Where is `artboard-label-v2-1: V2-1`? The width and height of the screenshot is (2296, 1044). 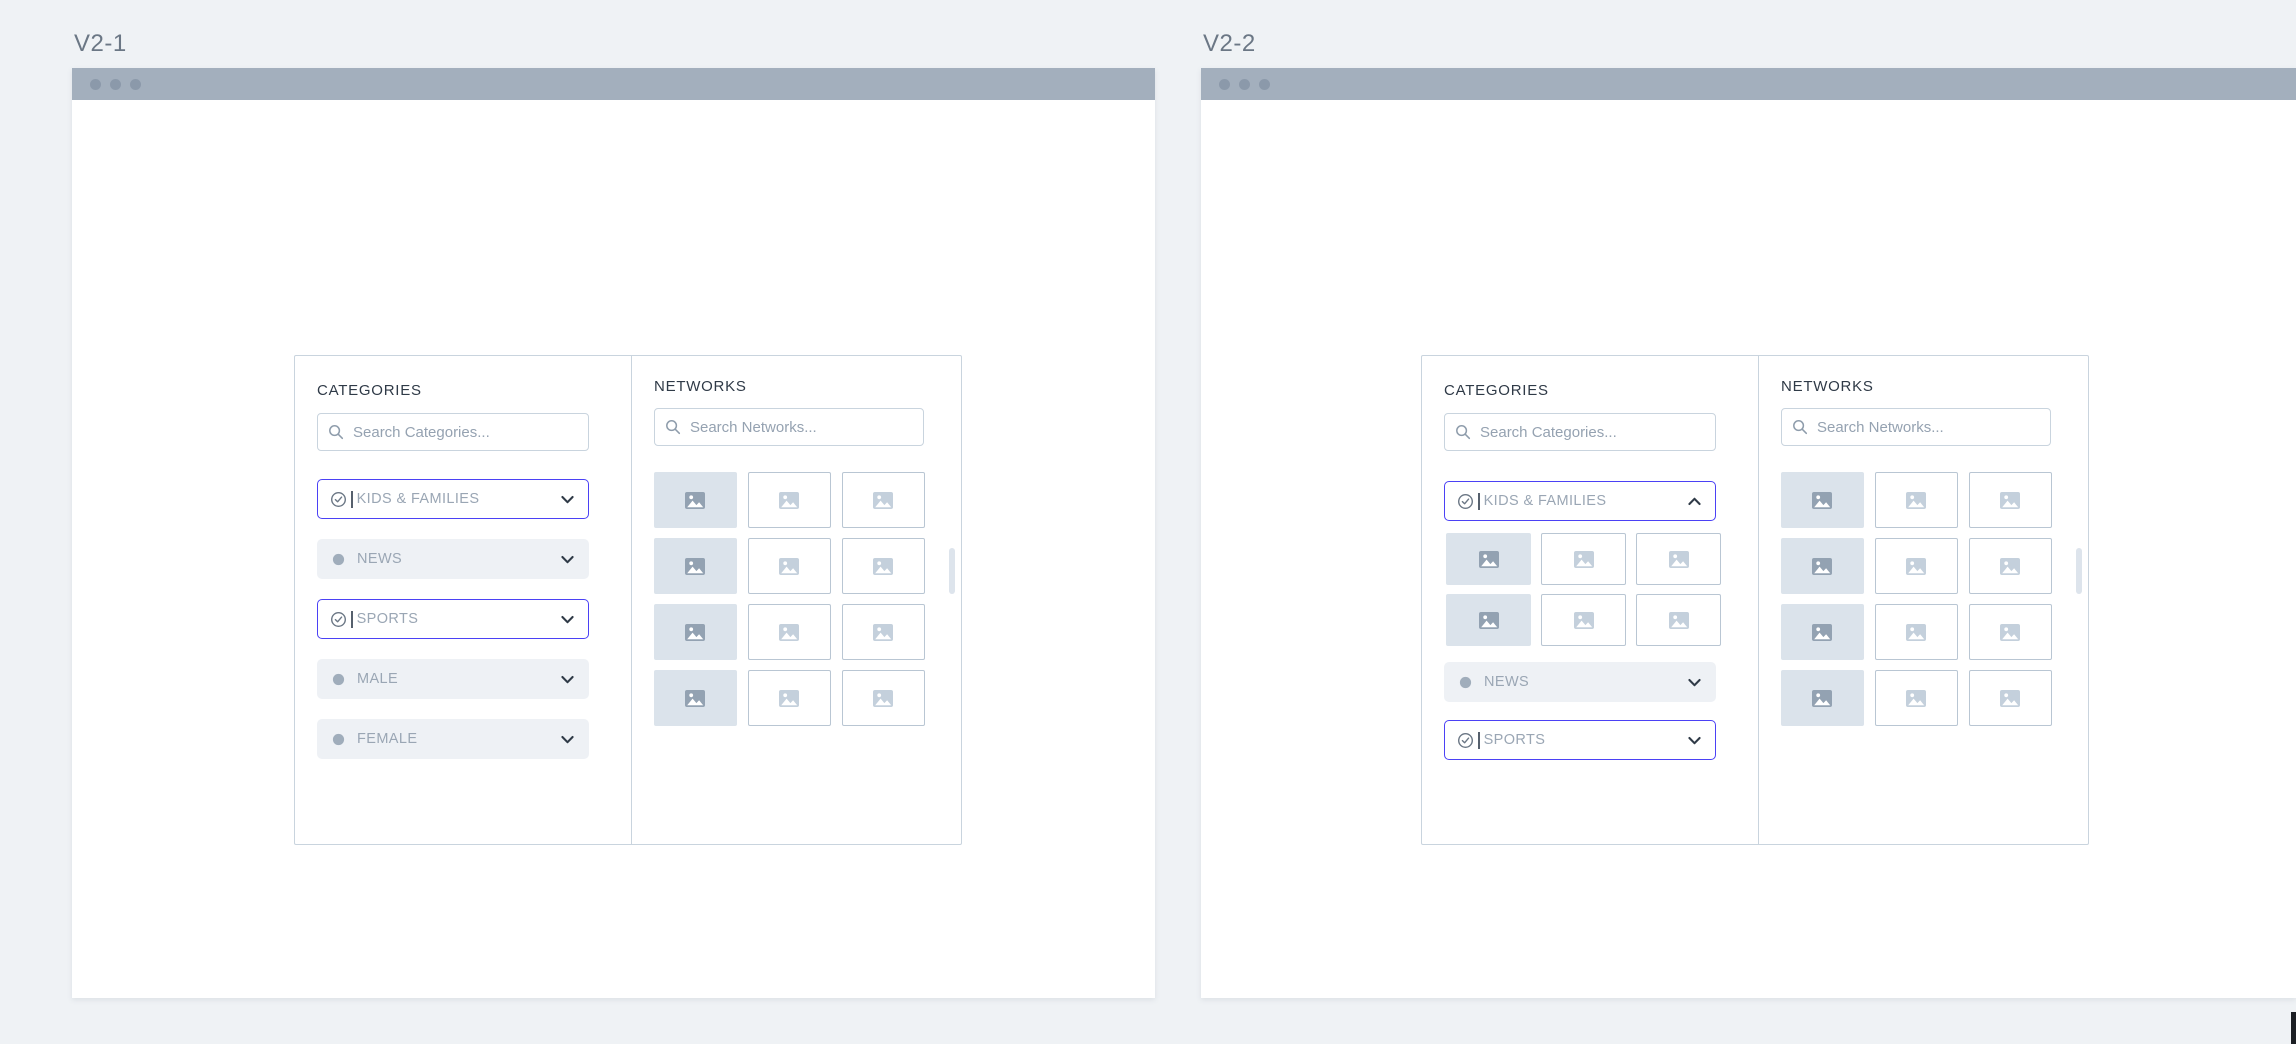
artboard-label-v2-1: V2-1 is located at coordinates (100, 43).